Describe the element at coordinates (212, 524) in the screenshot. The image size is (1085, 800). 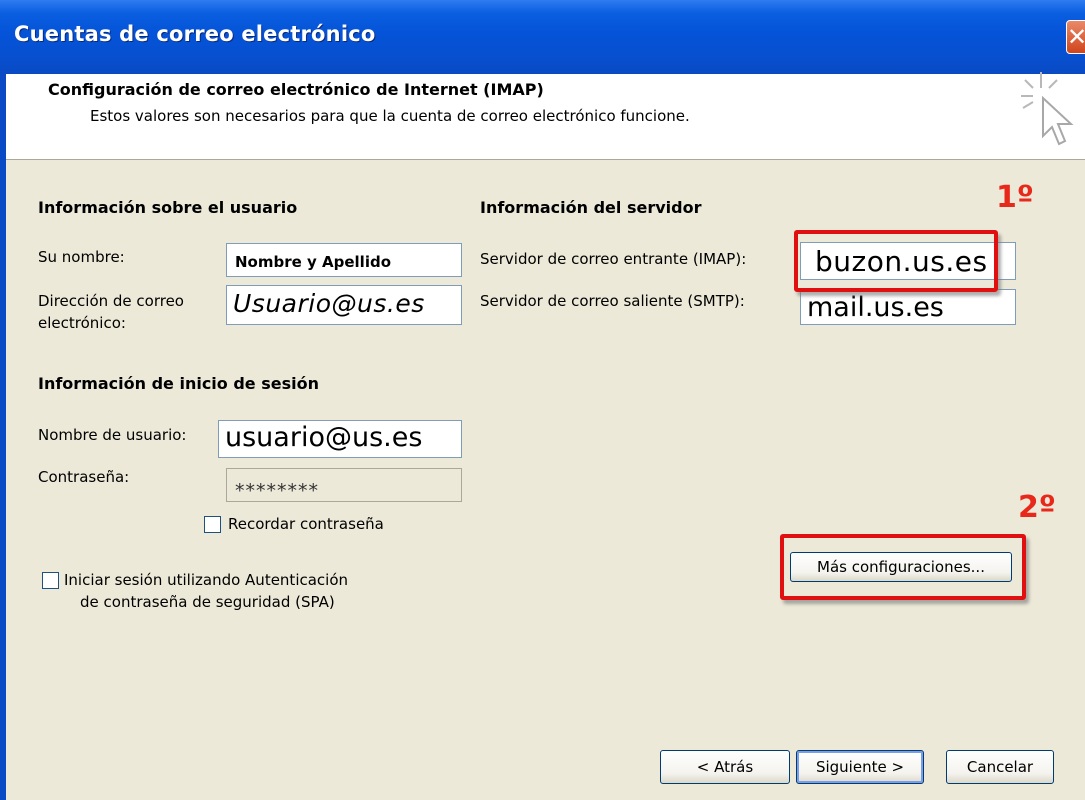
I see `remember-password-checkbox` at that location.